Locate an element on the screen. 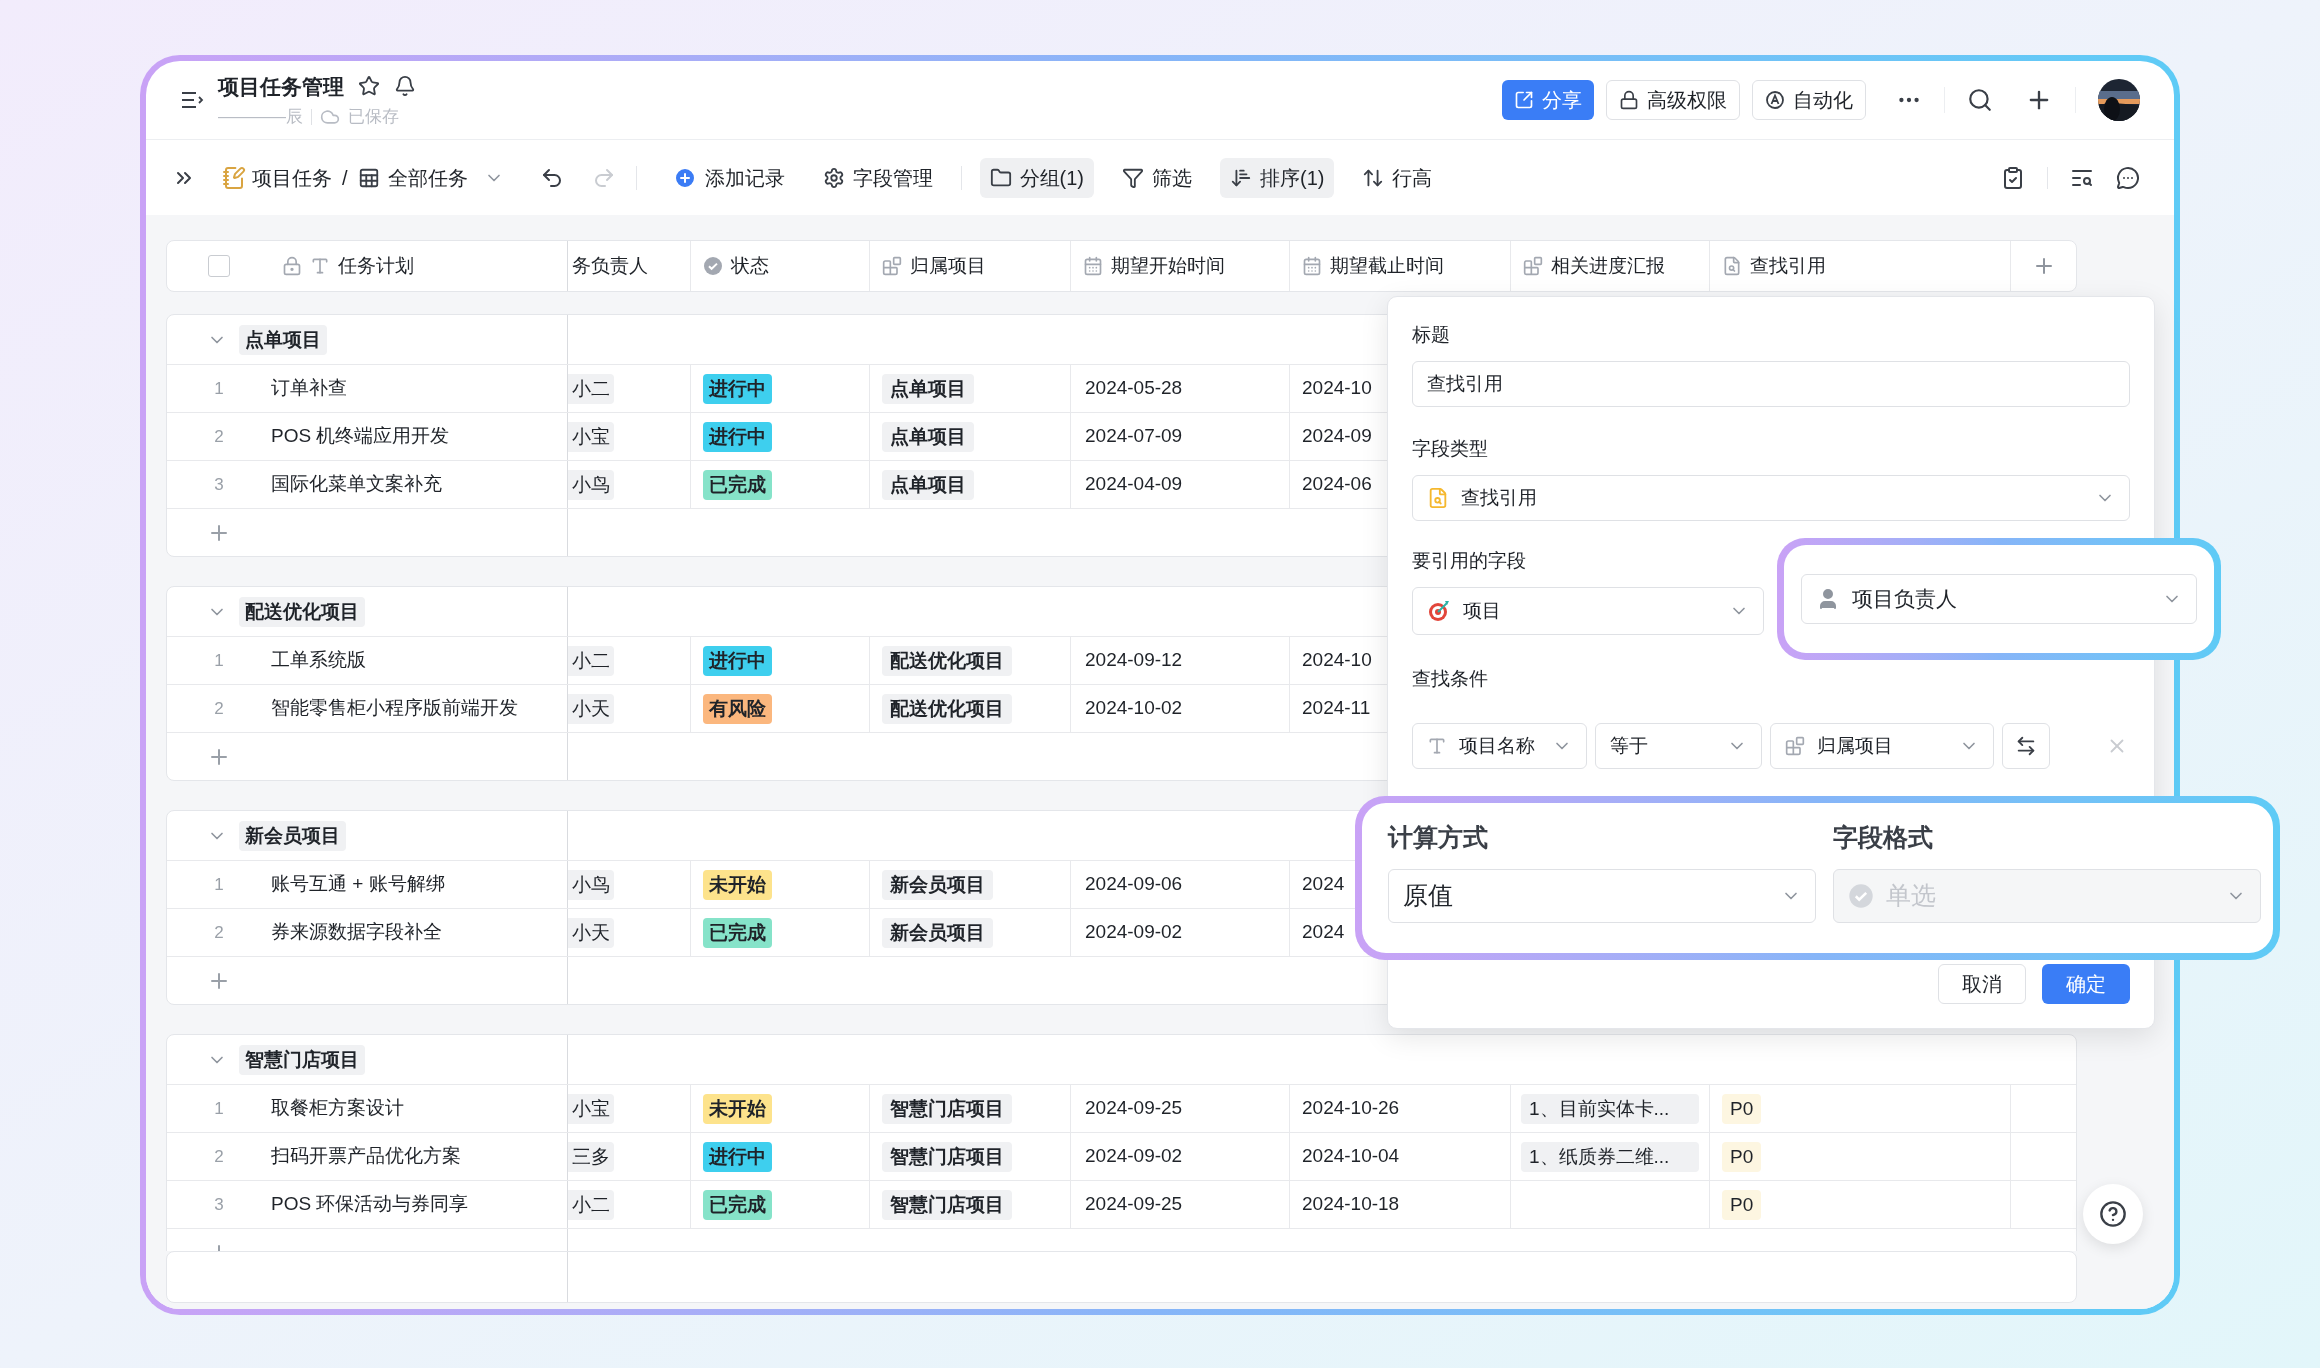  project-tag: 点单项目 is located at coordinates (928, 388).